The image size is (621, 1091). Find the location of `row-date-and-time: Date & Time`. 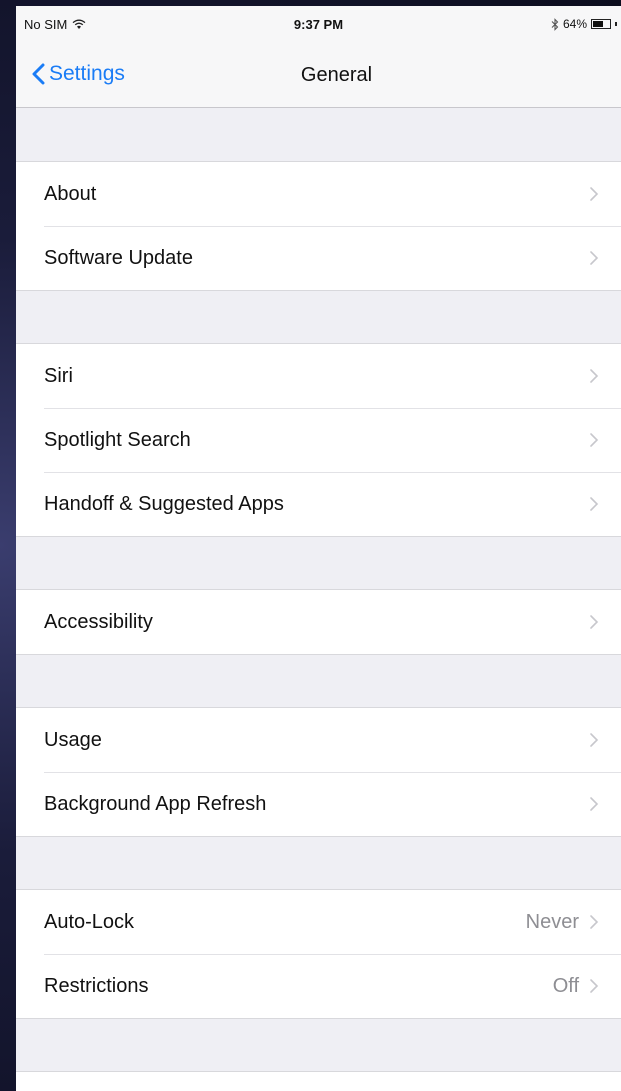

row-date-and-time: Date & Time is located at coordinates (318, 1081).